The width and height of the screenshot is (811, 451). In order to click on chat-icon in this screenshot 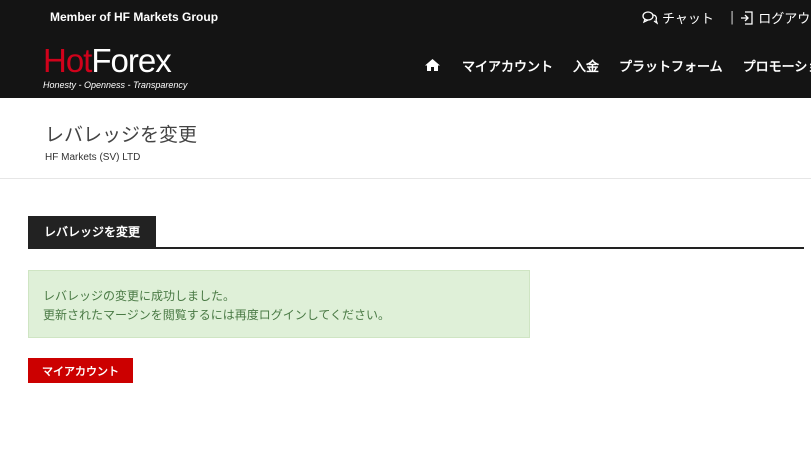, I will do `click(650, 17)`.